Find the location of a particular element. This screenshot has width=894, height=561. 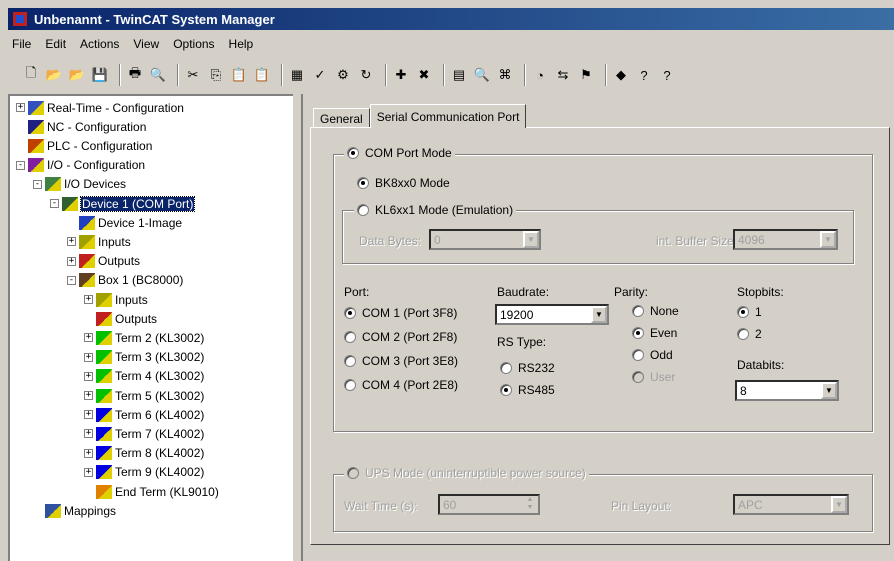

port-com2-radio: COM 2 (Port 2F8) is located at coordinates (400, 337).